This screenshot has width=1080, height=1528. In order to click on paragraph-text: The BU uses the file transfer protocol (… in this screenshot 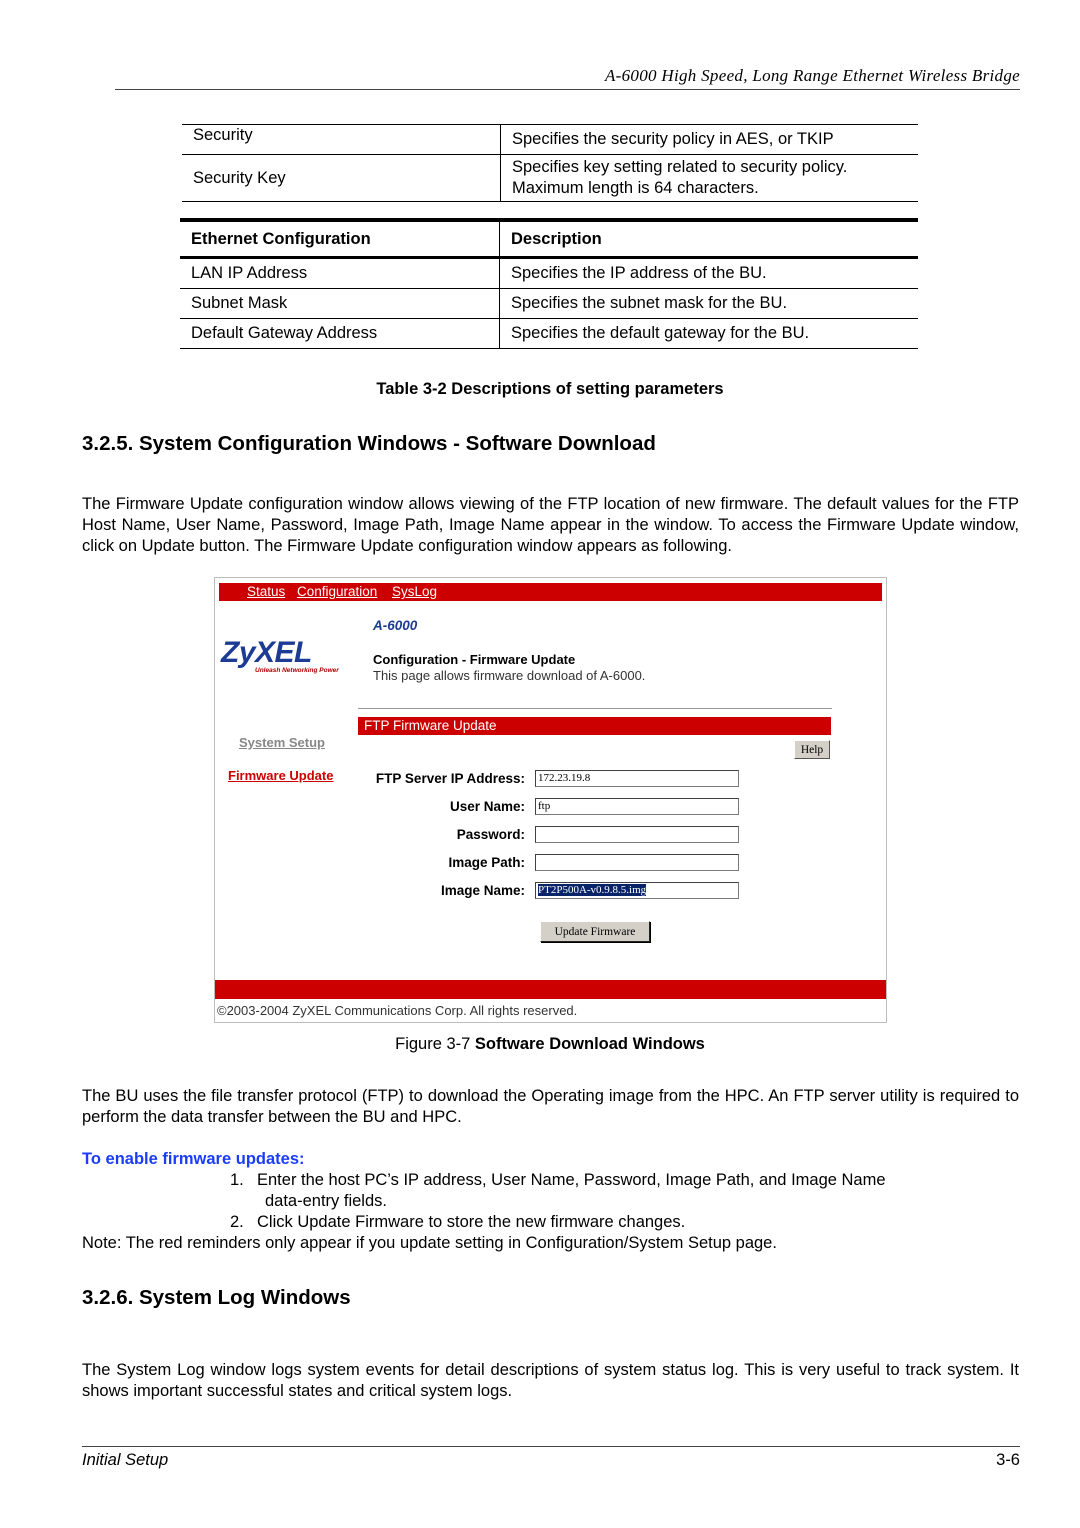, I will do `click(550, 1106)`.